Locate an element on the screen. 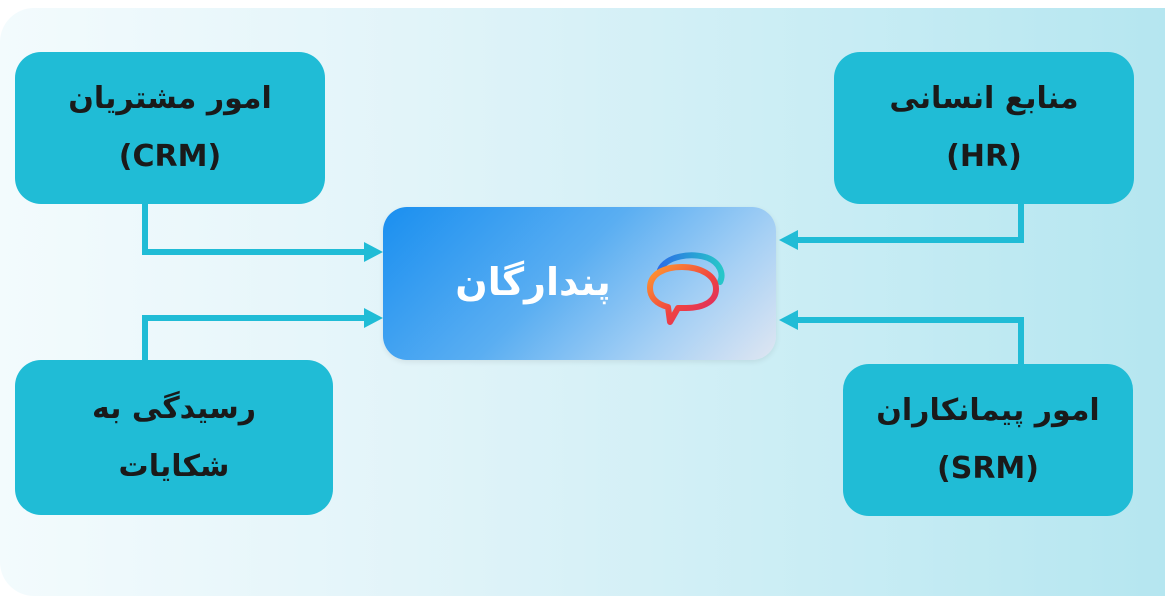  arrowhead-crm is located at coordinates (373, 252).